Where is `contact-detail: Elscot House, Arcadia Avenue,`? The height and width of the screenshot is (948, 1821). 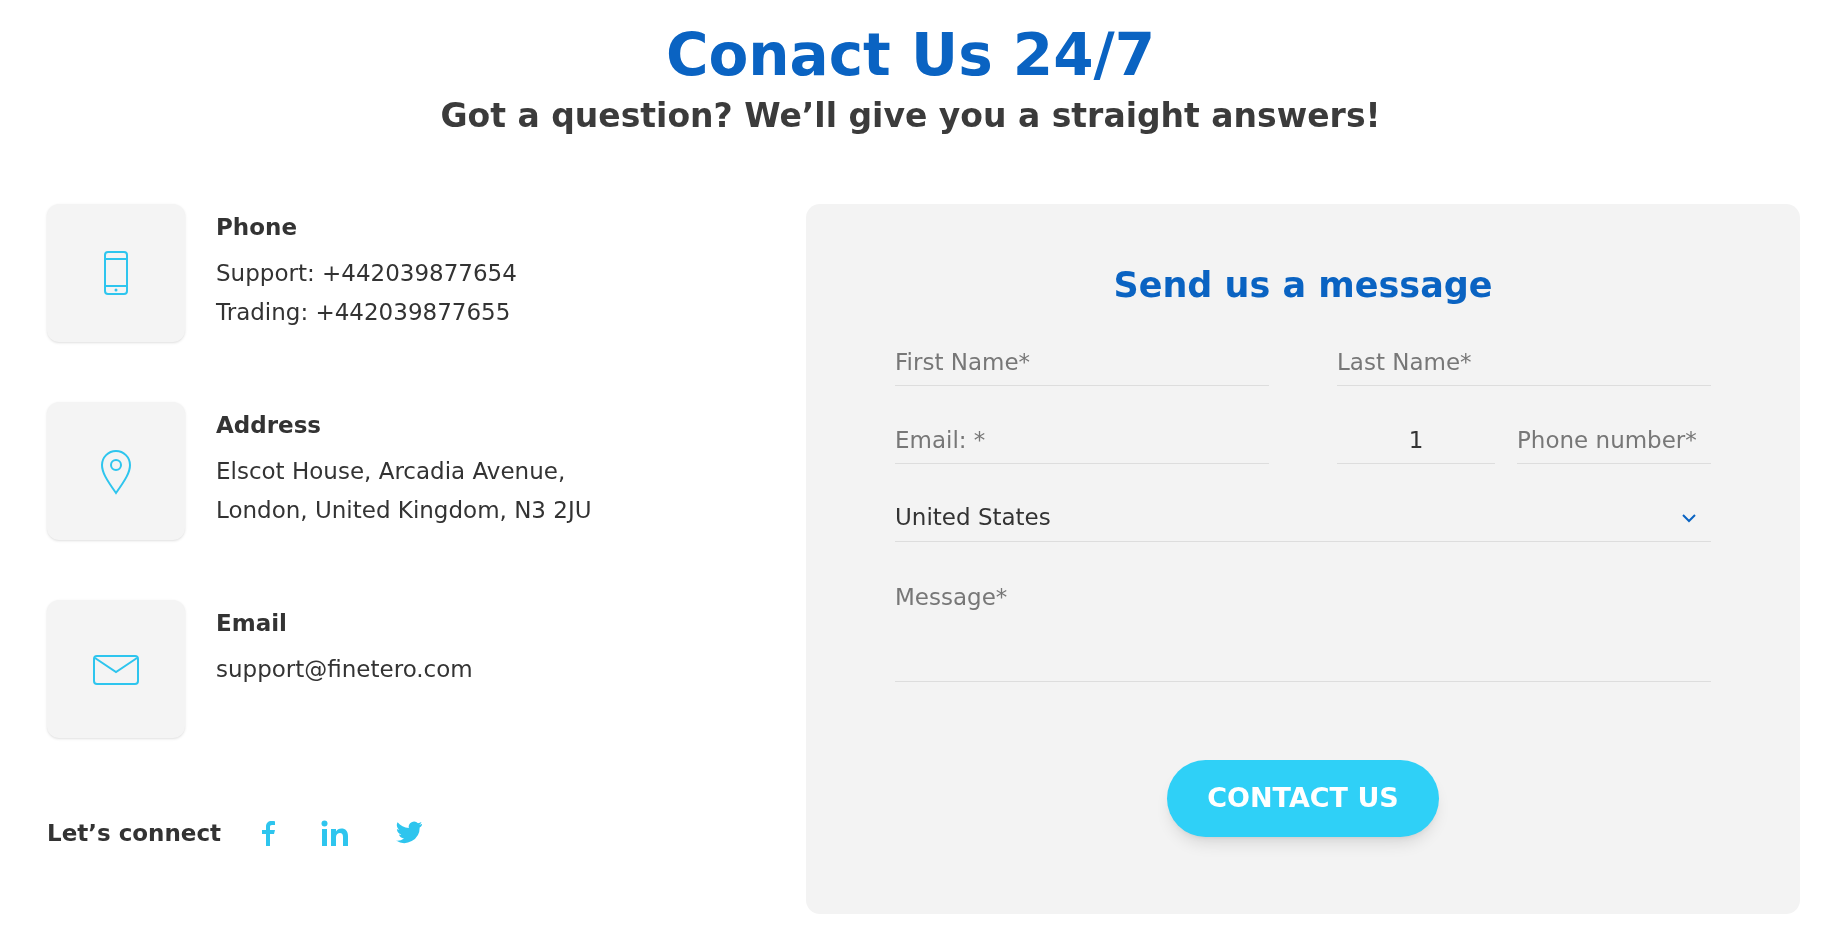 contact-detail: Elscot House, Arcadia Avenue, is located at coordinates (391, 471).